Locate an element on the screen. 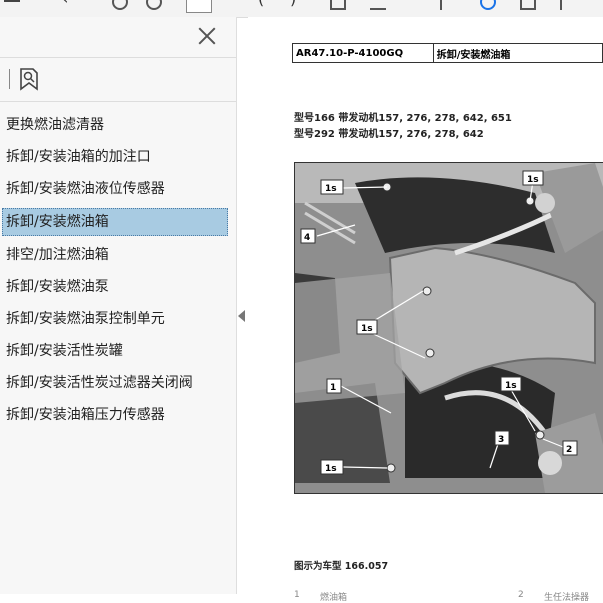 The image size is (603, 603). highlight-icon is located at coordinates (441, 5).